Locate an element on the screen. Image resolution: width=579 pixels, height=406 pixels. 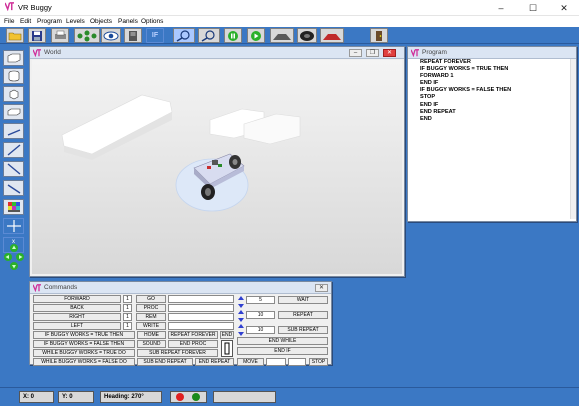
if-label: IF is located at coordinates (155, 35).